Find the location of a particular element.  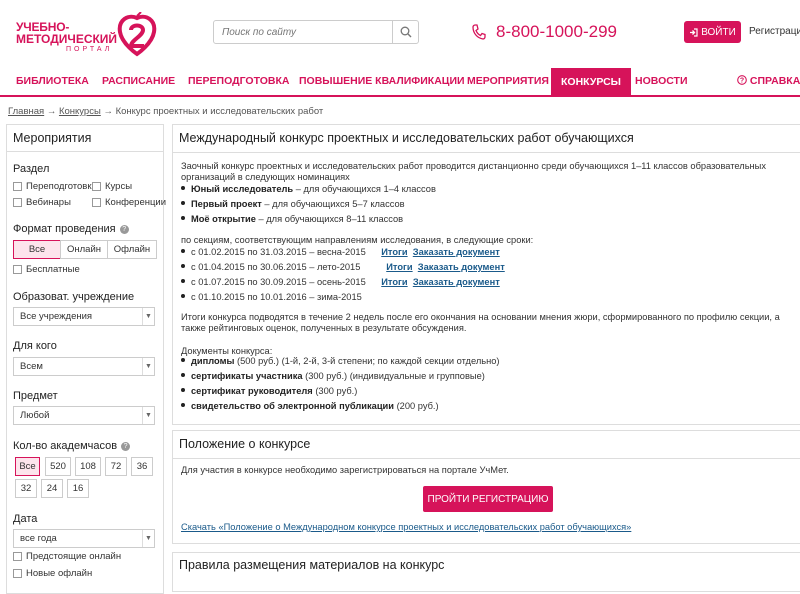

checkbox-retraining: Переподготовка is located at coordinates (55, 186).